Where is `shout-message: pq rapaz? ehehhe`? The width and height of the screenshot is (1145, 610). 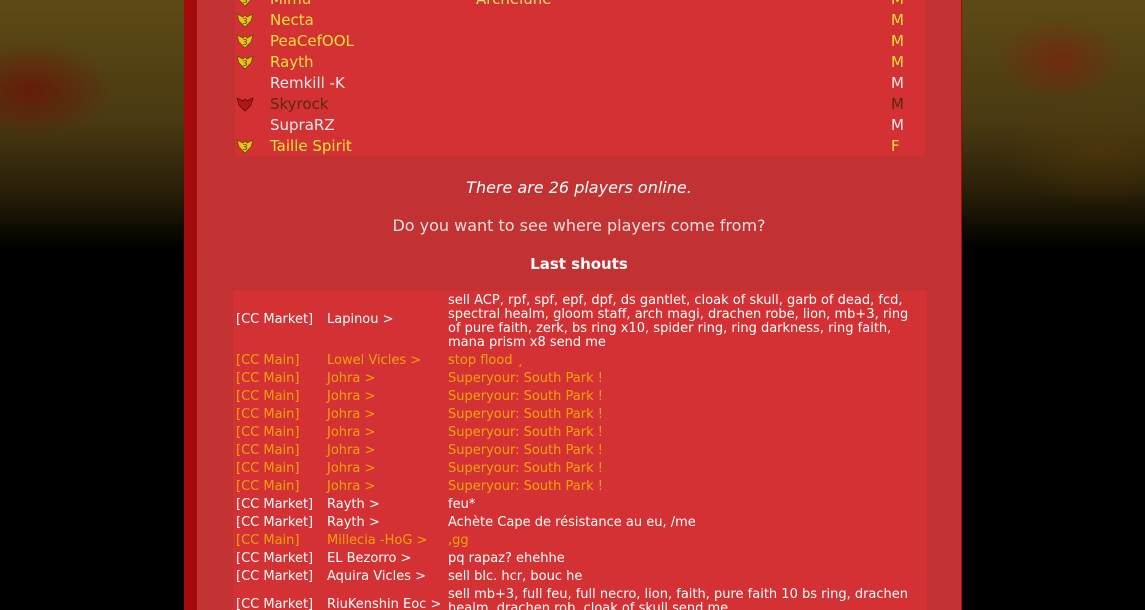
shout-message: pq rapaz? ehehhe is located at coordinates (506, 558).